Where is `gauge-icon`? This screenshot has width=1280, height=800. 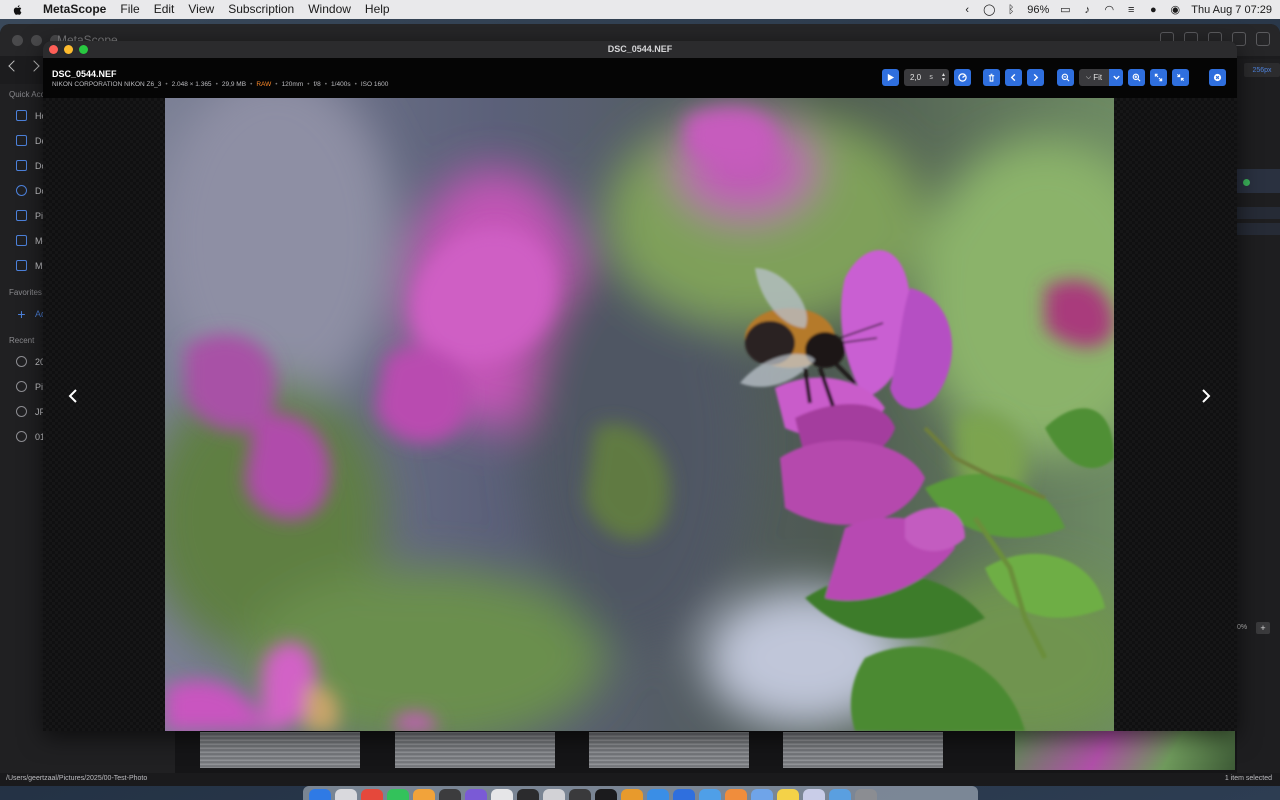
gauge-icon is located at coordinates (962, 77).